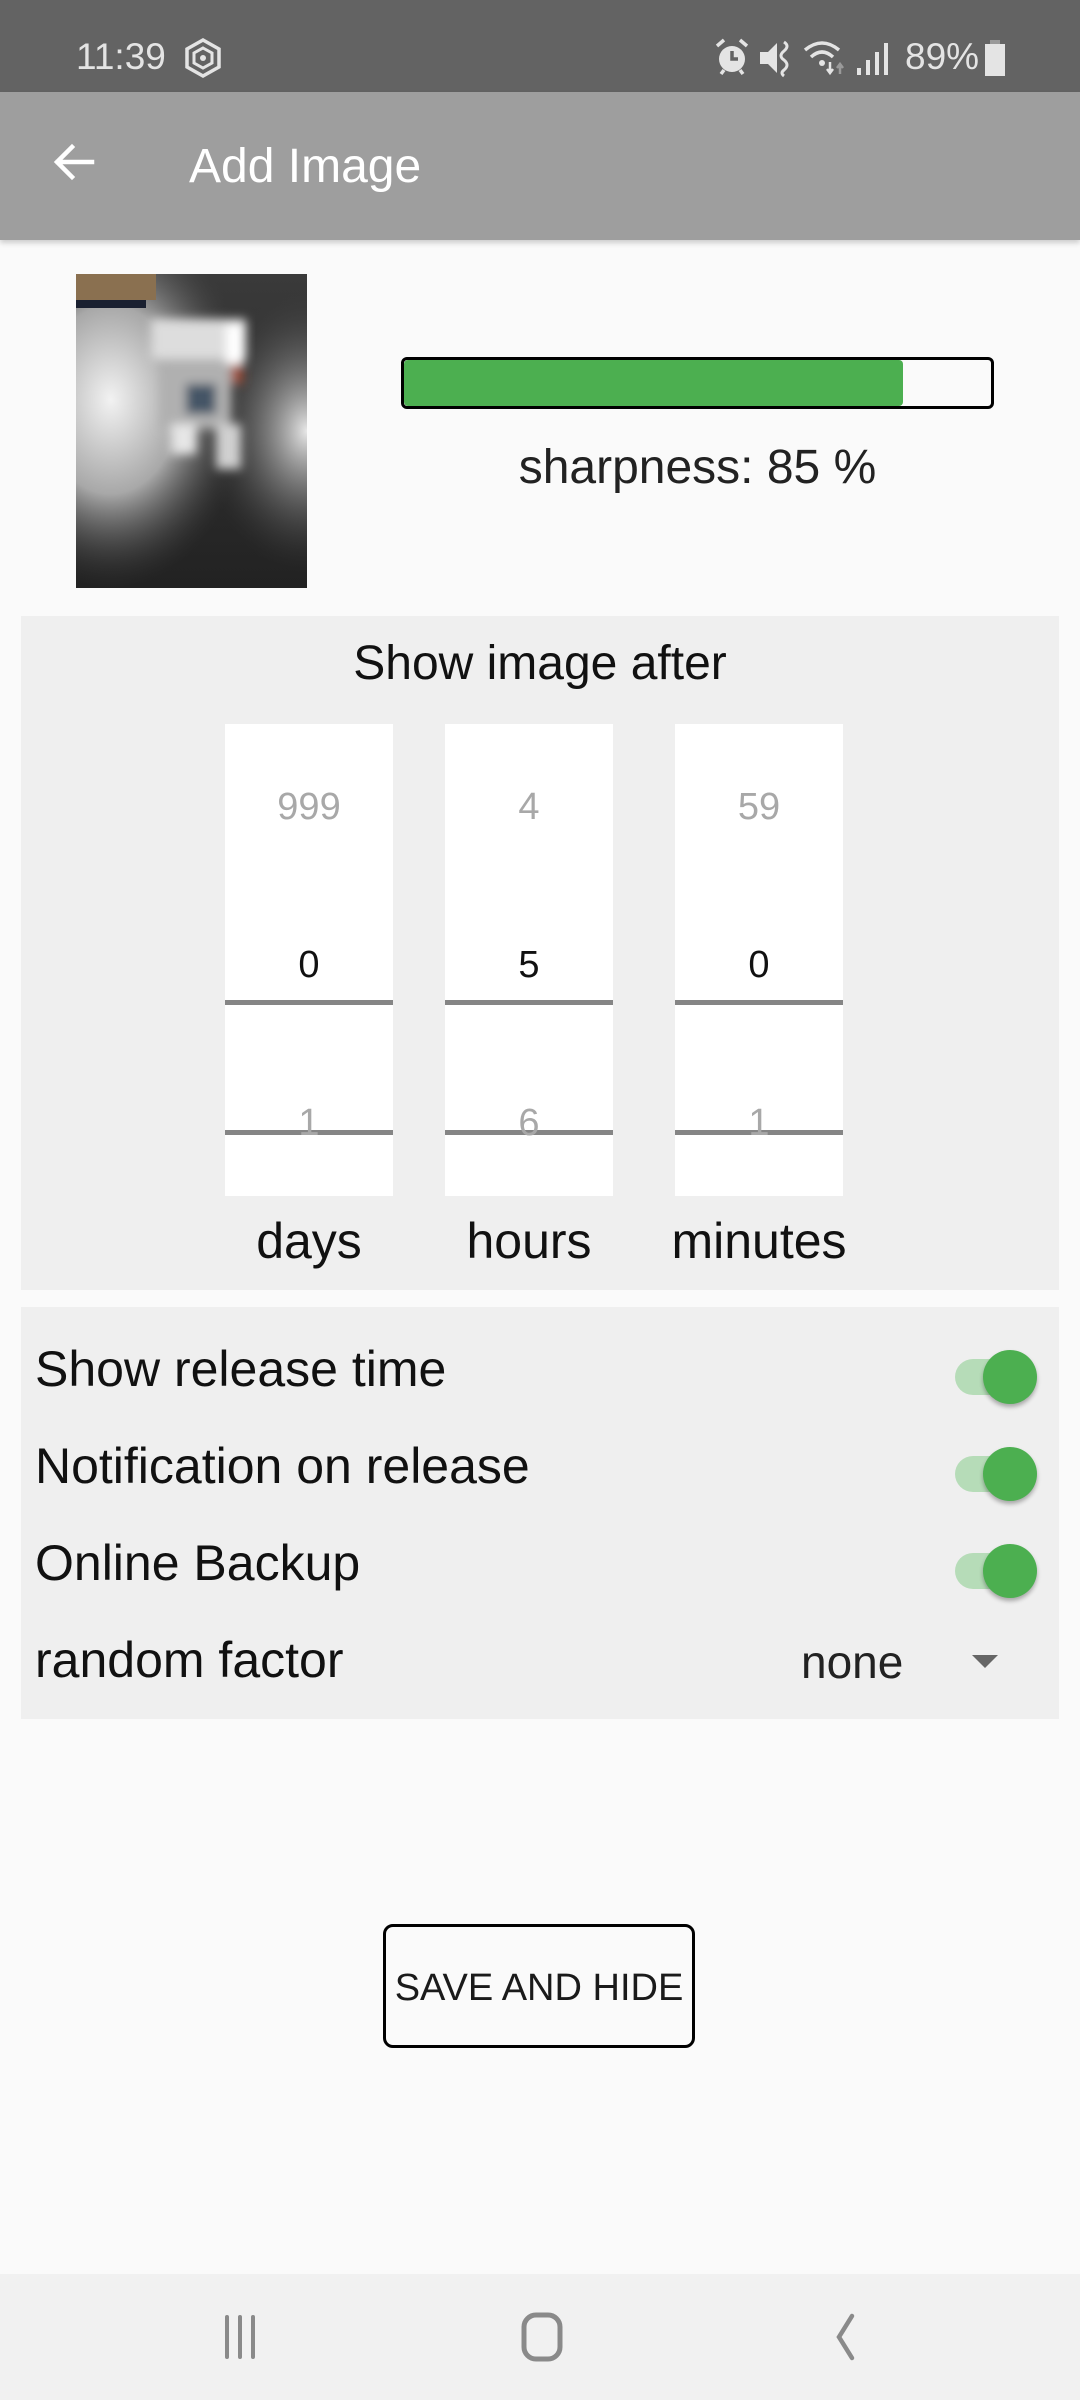 The image size is (1080, 2400). Describe the element at coordinates (198, 1563) in the screenshot. I see `online-backup-label: Online Backup` at that location.